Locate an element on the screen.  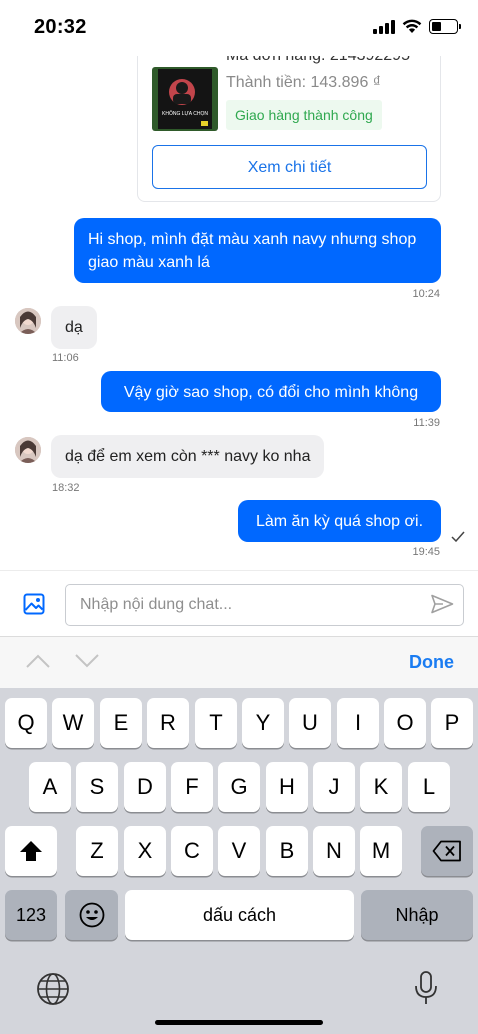
shift-key is located at coordinates (31, 851).